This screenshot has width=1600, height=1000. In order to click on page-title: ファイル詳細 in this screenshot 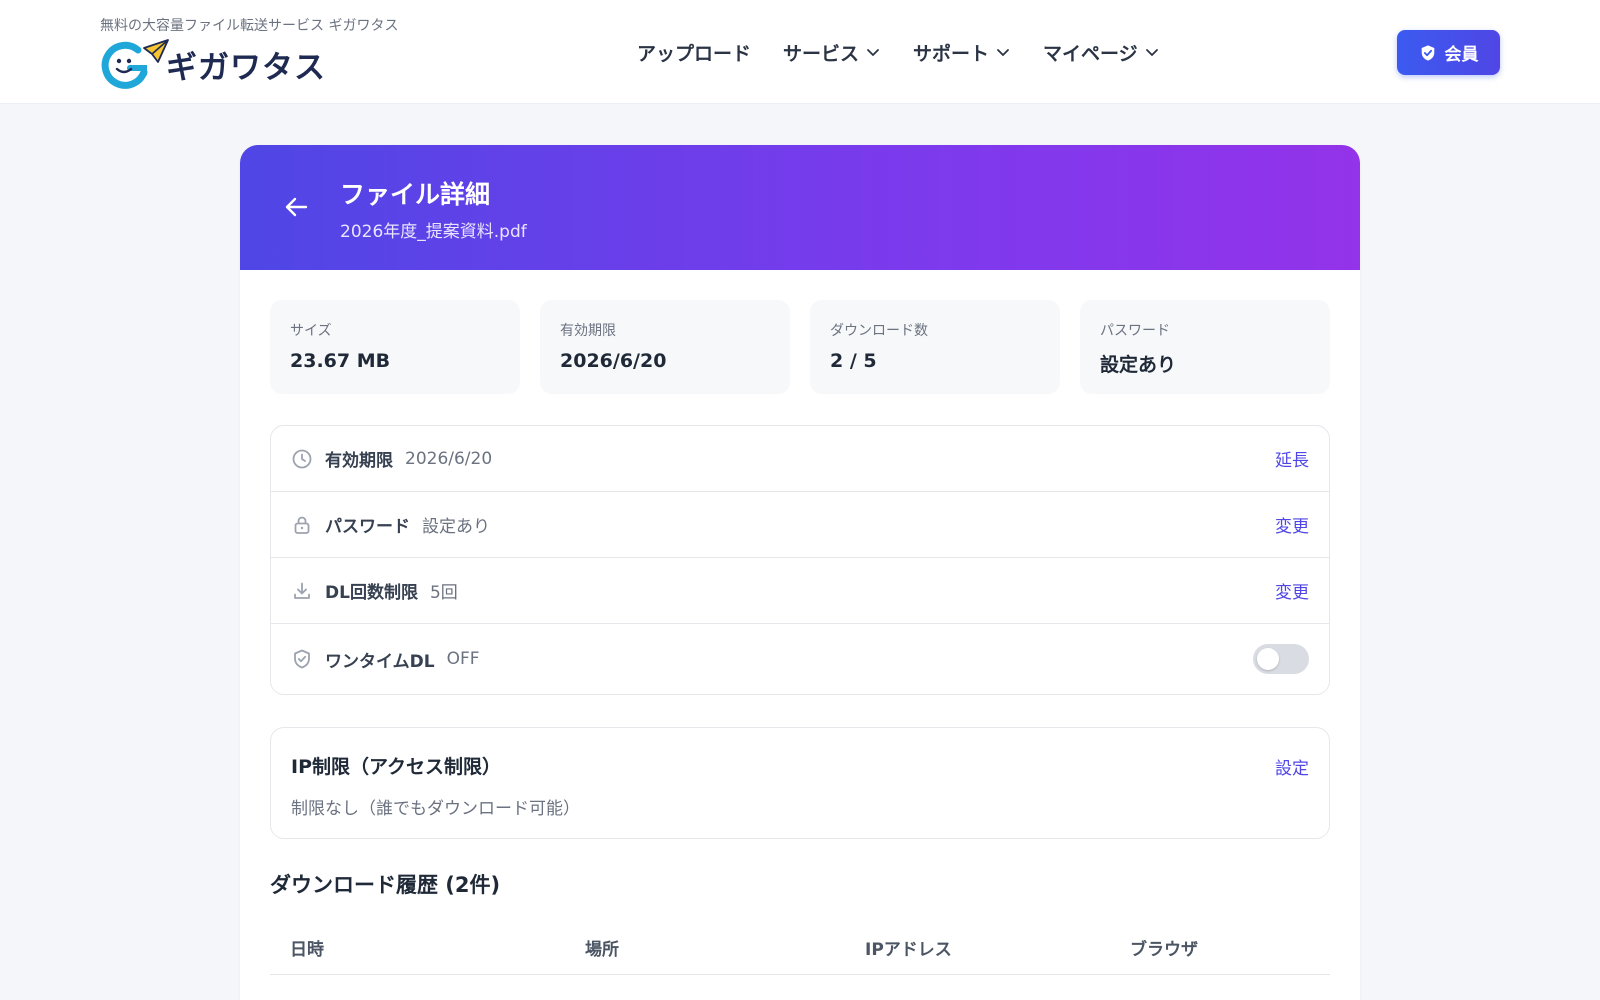, I will do `click(415, 194)`.